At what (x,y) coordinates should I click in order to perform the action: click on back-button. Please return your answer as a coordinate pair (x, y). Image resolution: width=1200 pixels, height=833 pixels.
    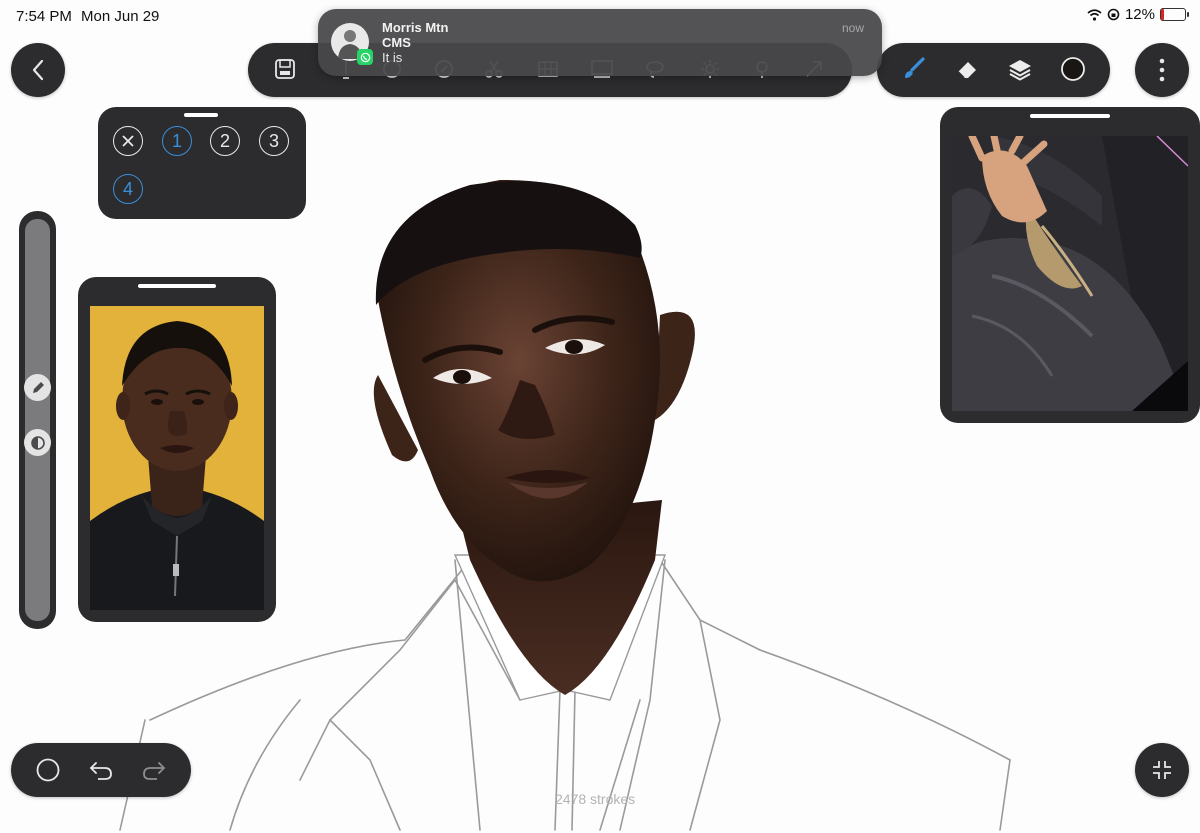
    Looking at the image, I should click on (38, 70).